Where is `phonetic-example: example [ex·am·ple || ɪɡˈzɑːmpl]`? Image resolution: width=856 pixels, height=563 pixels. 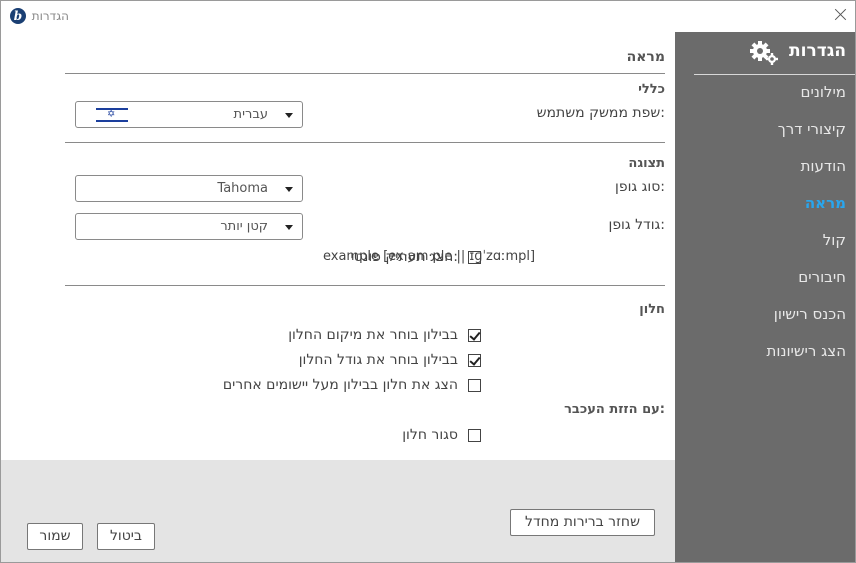
phonetic-example: example [ex·am·ple || ɪɡˈzɑːmpl] is located at coordinates (429, 256).